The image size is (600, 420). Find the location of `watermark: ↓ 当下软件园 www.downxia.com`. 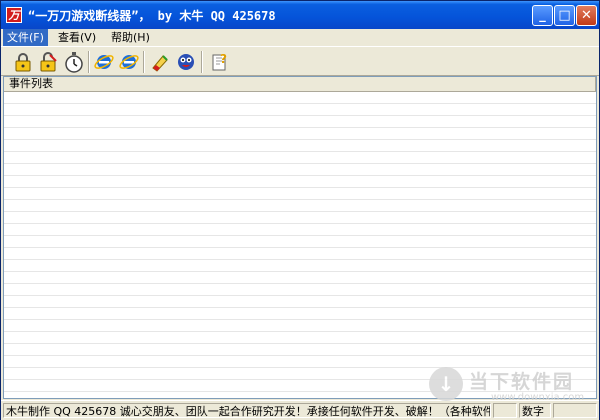

watermark: ↓ 当下软件园 www.downxia.com is located at coordinates (514, 385).